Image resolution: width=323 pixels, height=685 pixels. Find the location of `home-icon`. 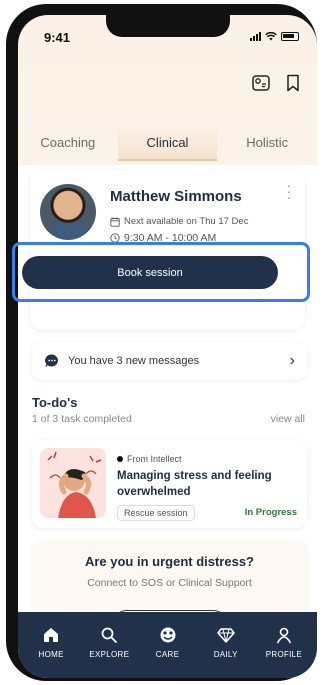

home-icon is located at coordinates (51, 635).